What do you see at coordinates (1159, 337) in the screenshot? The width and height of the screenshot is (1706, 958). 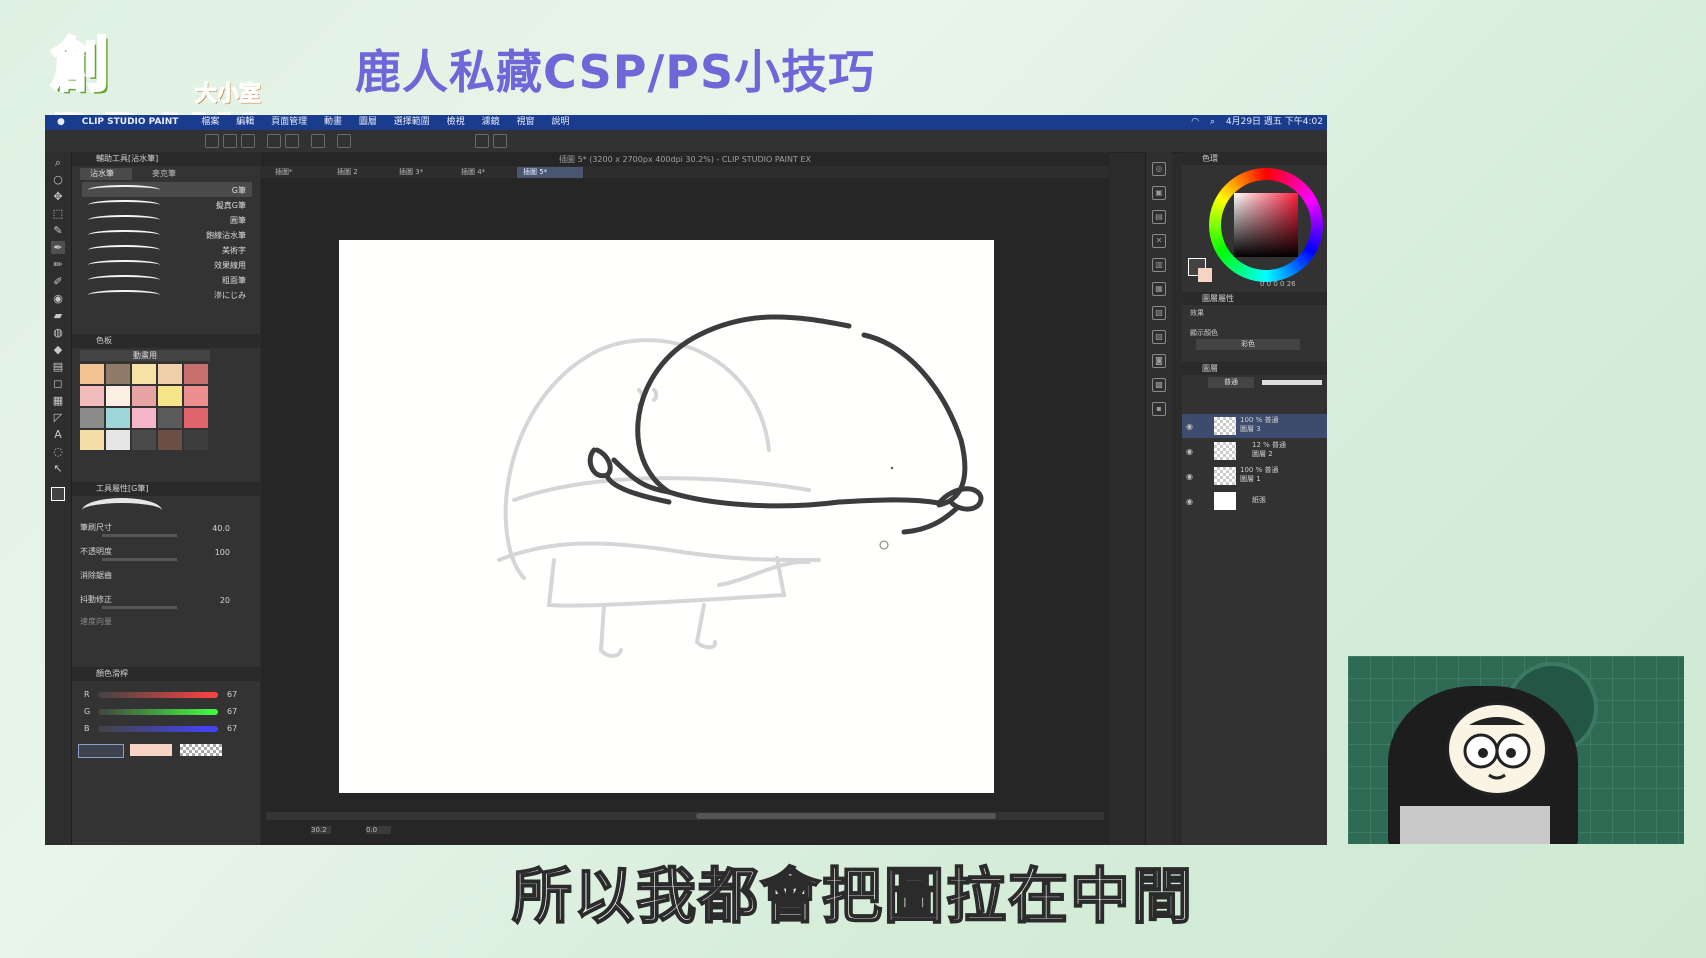 I see `item-bank-icon: ▨` at bounding box center [1159, 337].